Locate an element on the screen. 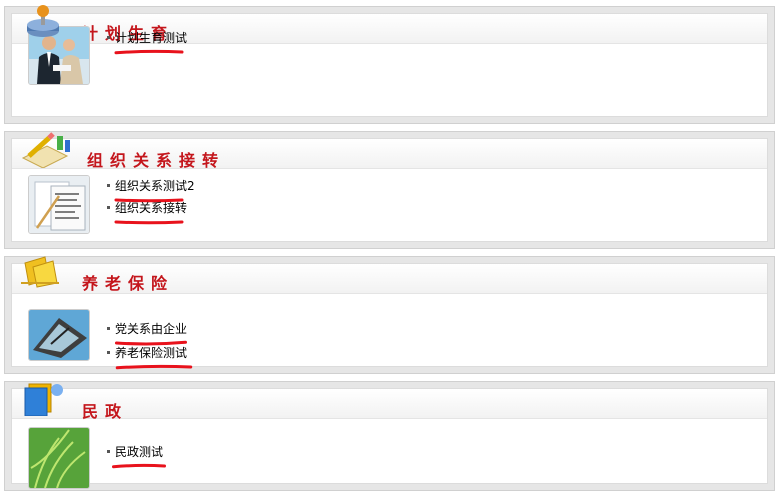  blue-book-icon is located at coordinates (44, 398).